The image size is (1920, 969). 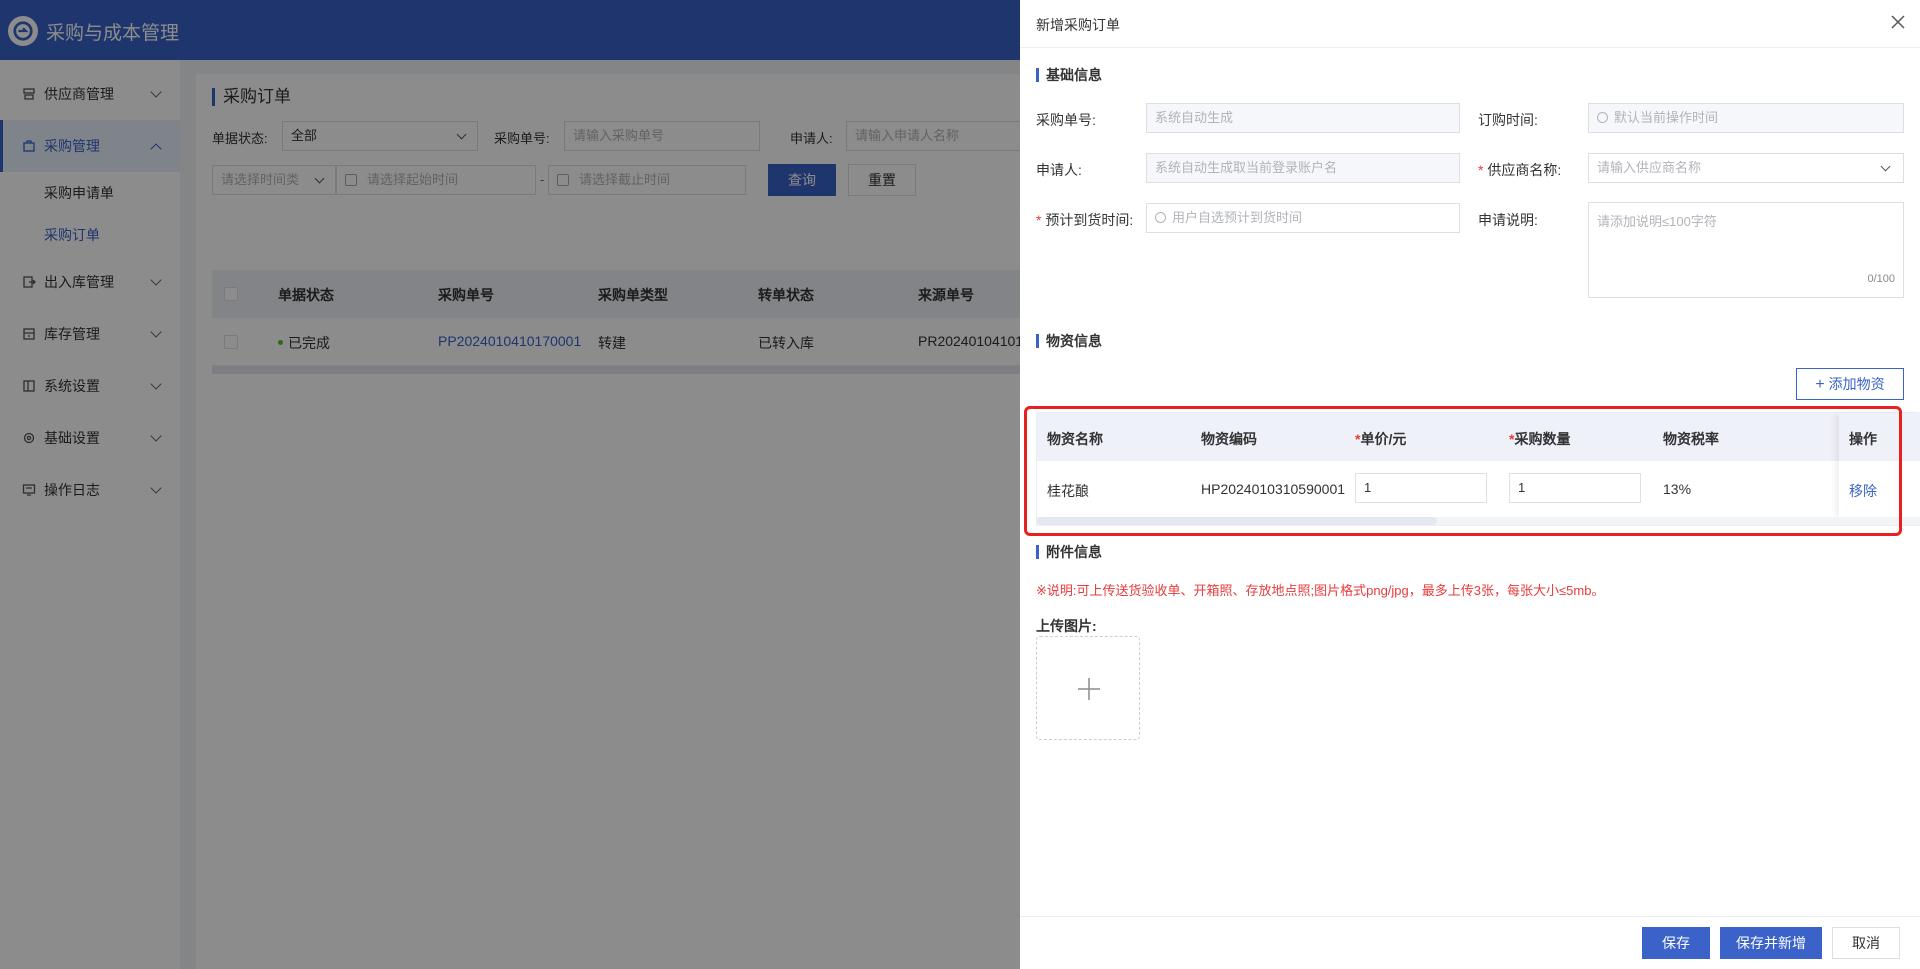 What do you see at coordinates (1866, 943) in the screenshot?
I see `cancel-button: 取消` at bounding box center [1866, 943].